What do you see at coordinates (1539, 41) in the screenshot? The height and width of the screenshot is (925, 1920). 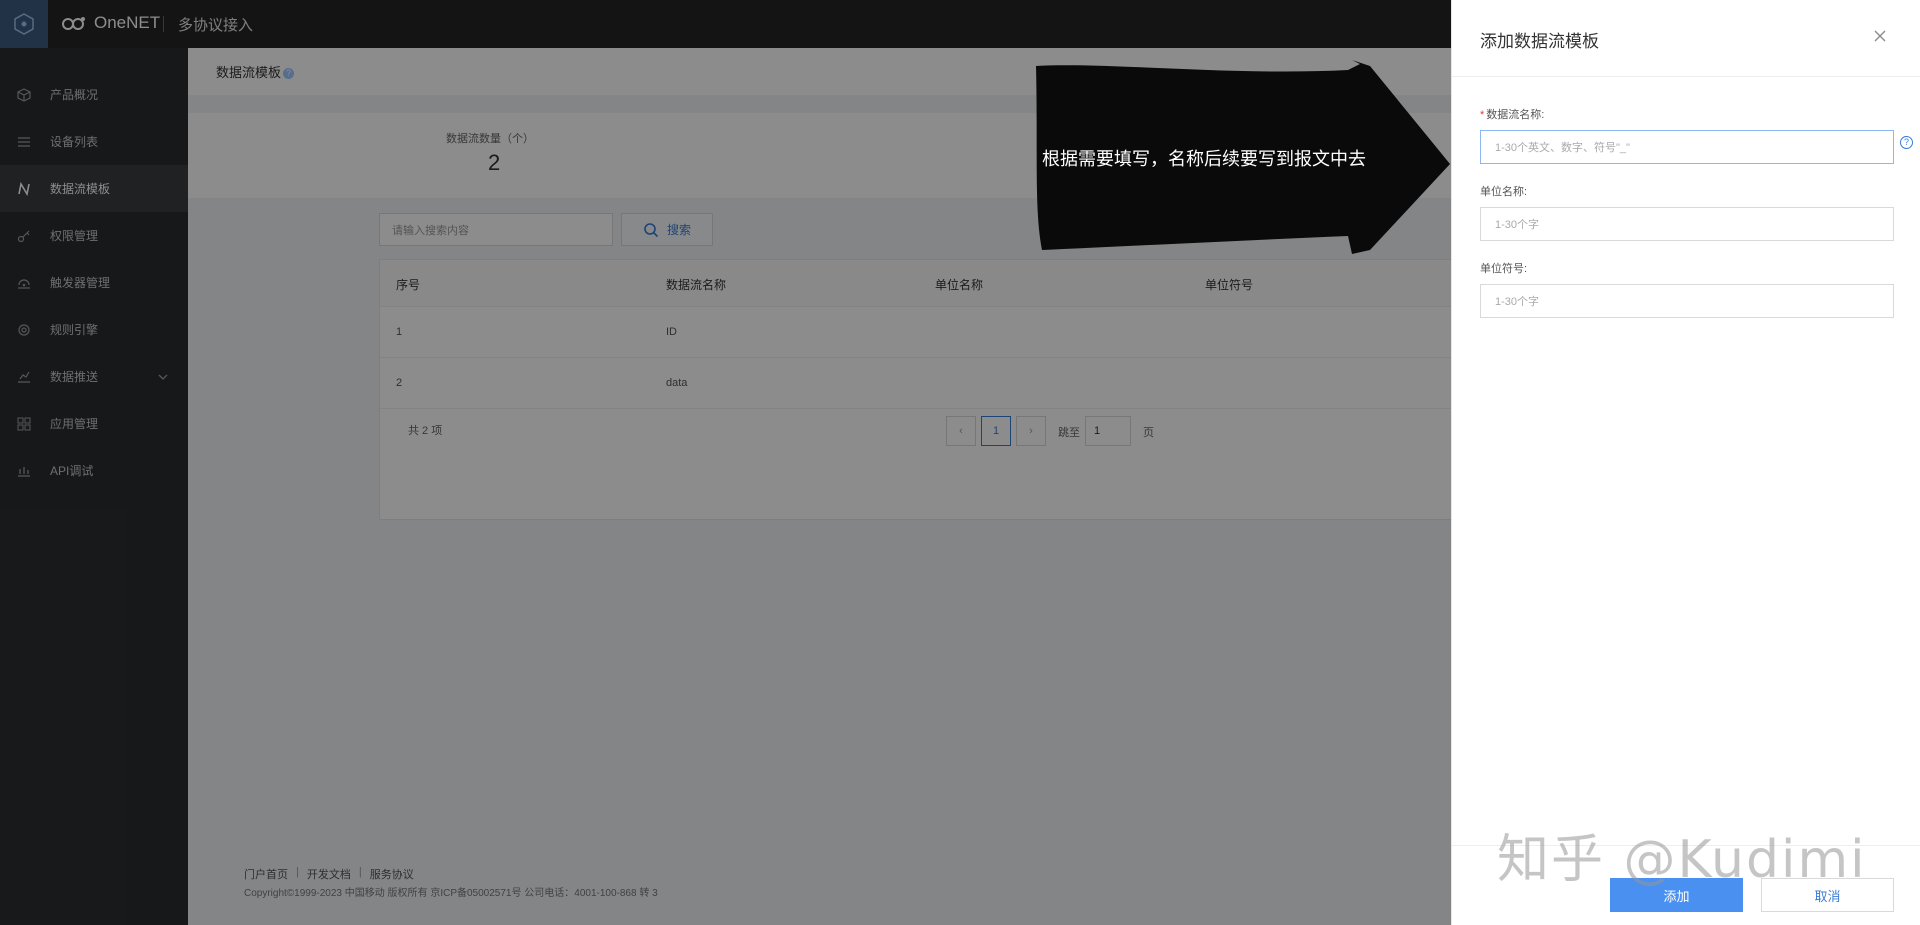 I see `drawer-title: 添加数据流模板` at bounding box center [1539, 41].